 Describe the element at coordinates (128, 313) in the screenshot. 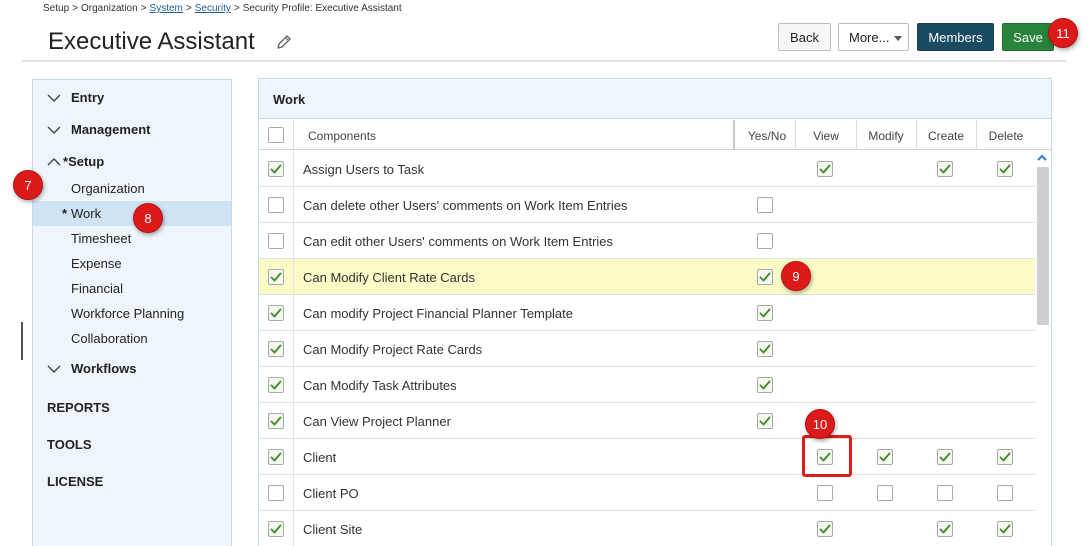

I see `sidebar-item-label: Workforce Planning` at that location.